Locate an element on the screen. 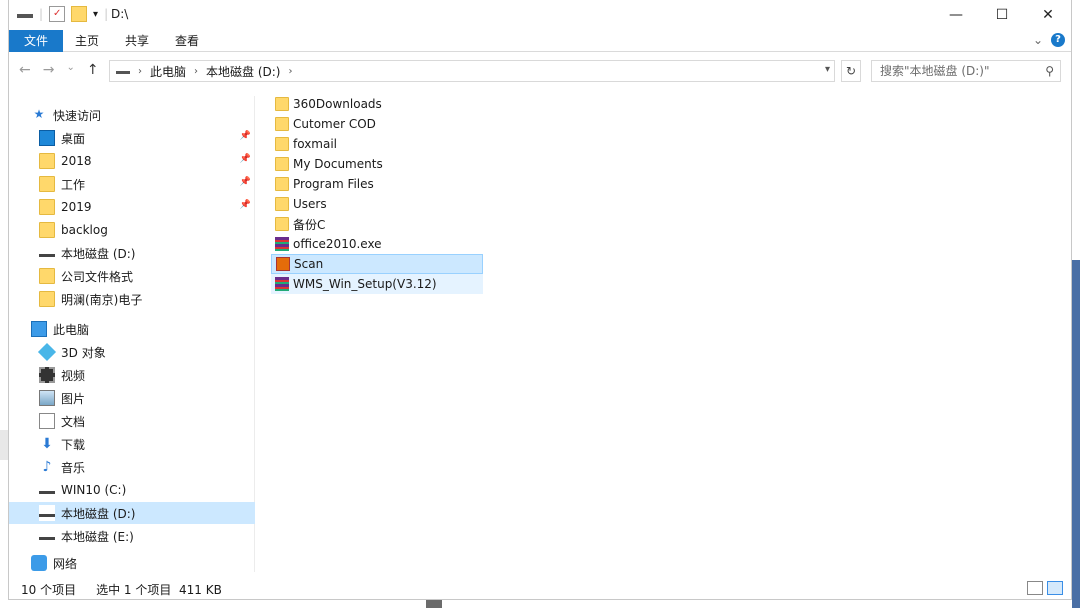 This screenshot has width=1080, height=608. list-item: Users is located at coordinates (377, 204).